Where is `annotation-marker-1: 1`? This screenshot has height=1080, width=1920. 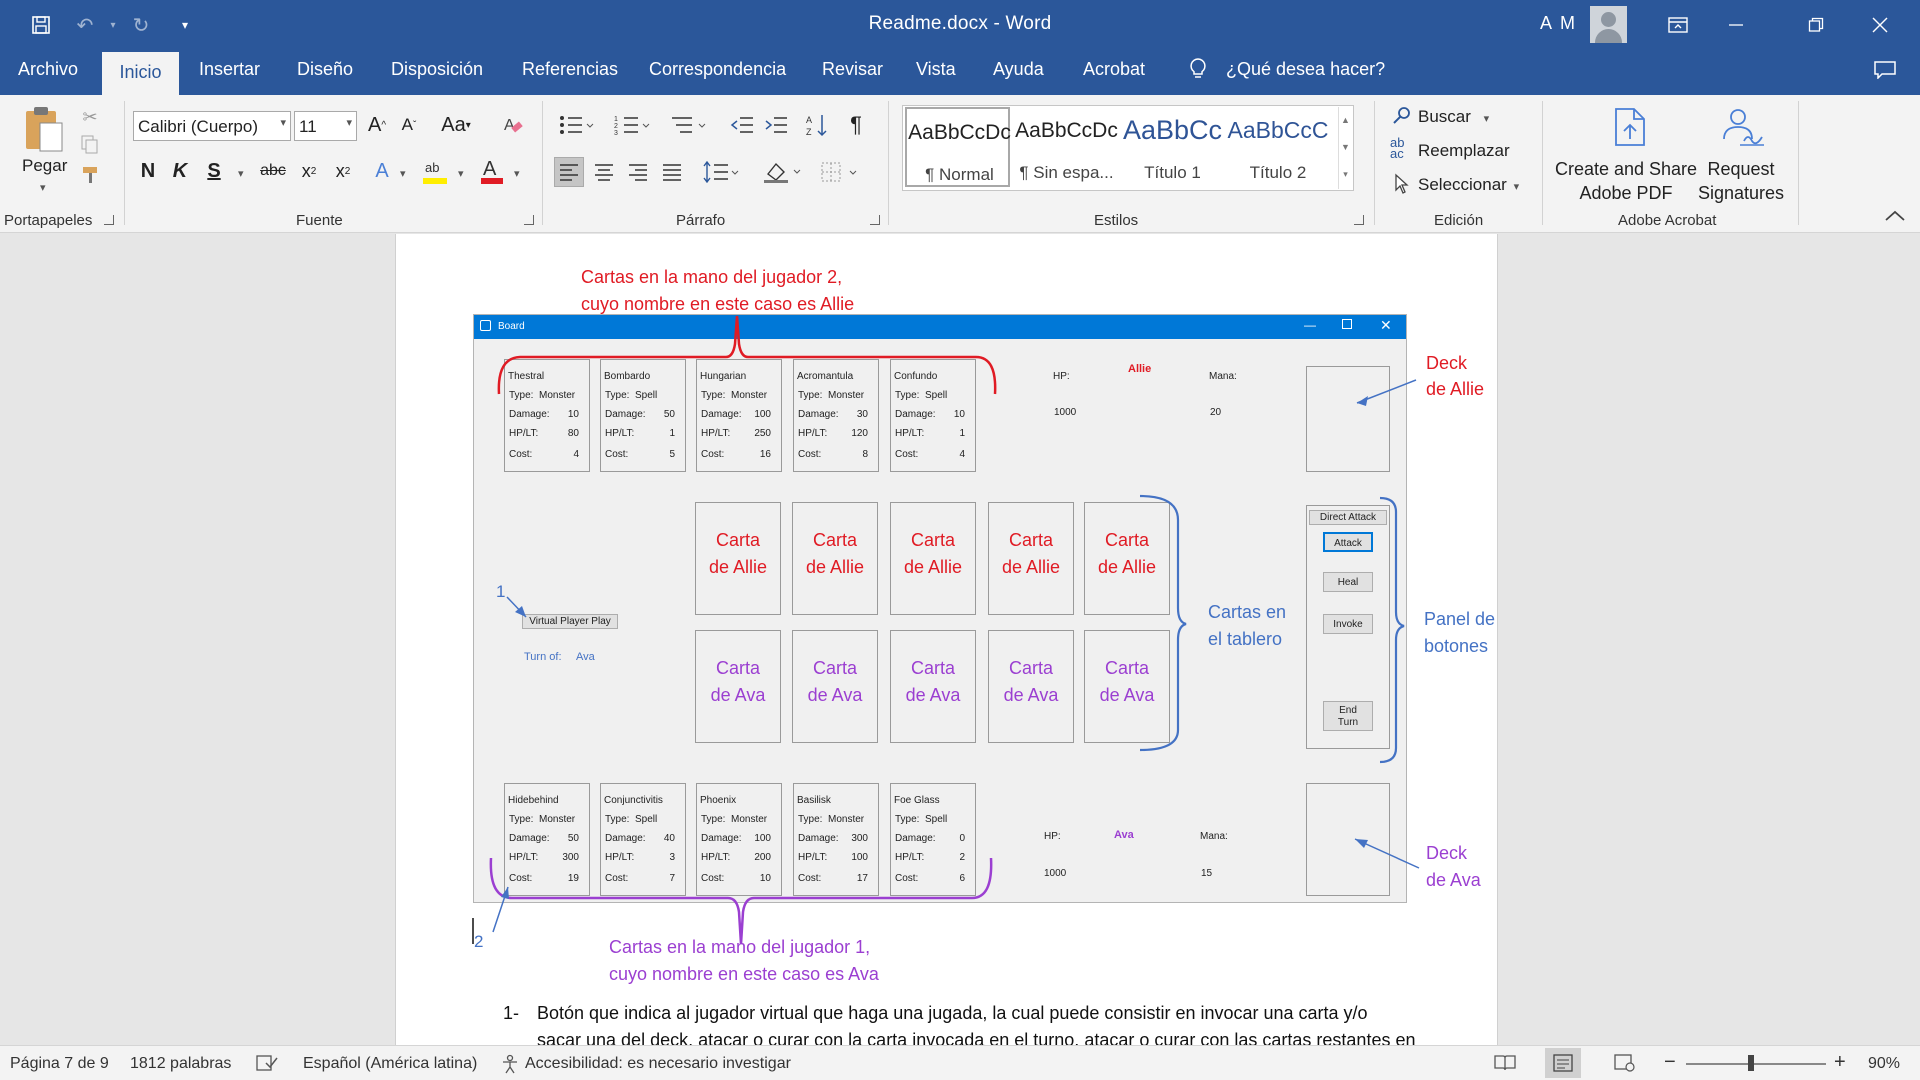
annotation-marker-1: 1 is located at coordinates (501, 591).